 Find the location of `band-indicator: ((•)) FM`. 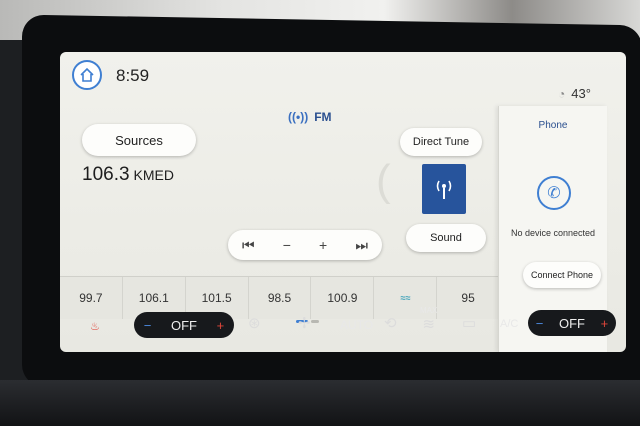

band-indicator: ((•)) FM is located at coordinates (310, 117).